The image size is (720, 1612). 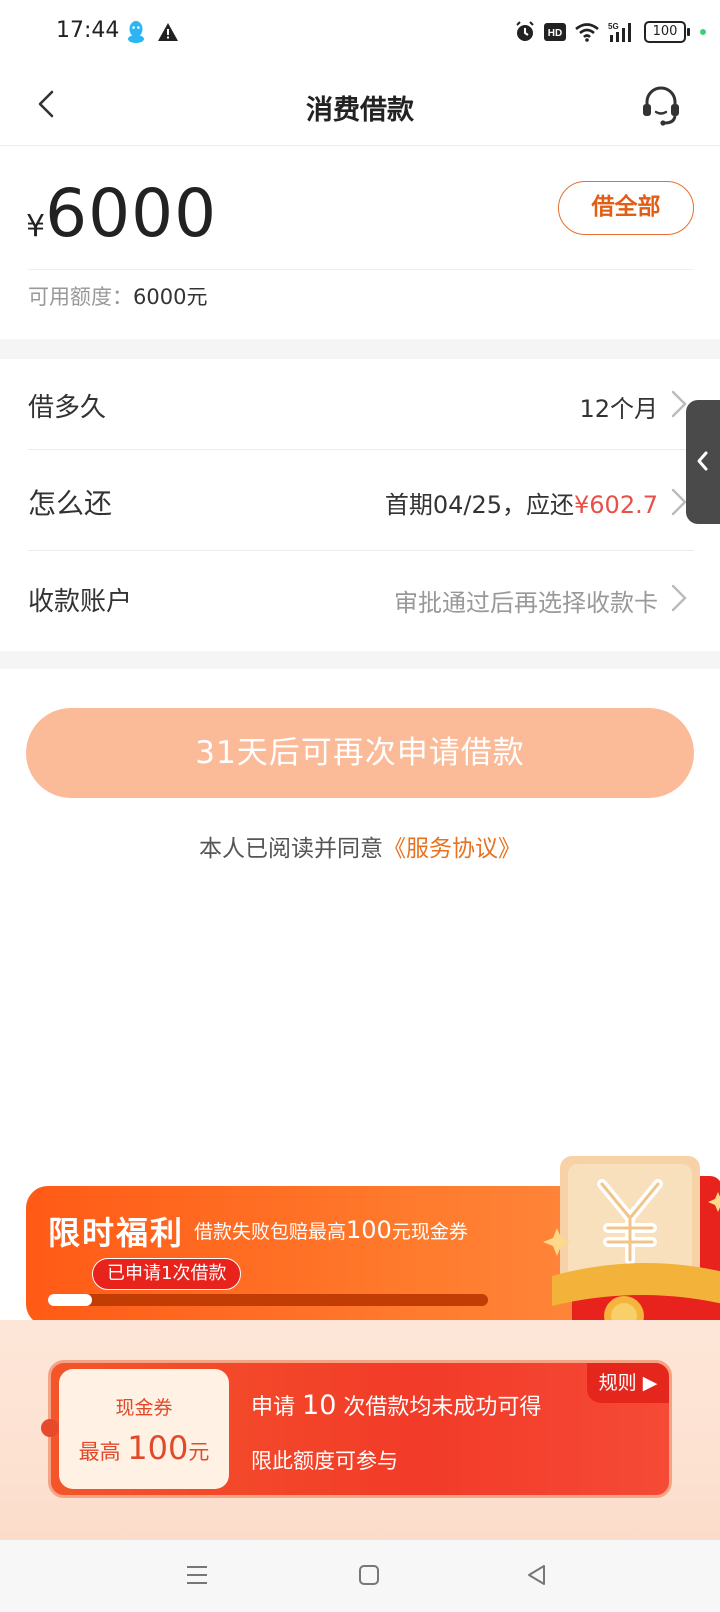 I want to click on amount-value: 6000, so click(x=131, y=213).